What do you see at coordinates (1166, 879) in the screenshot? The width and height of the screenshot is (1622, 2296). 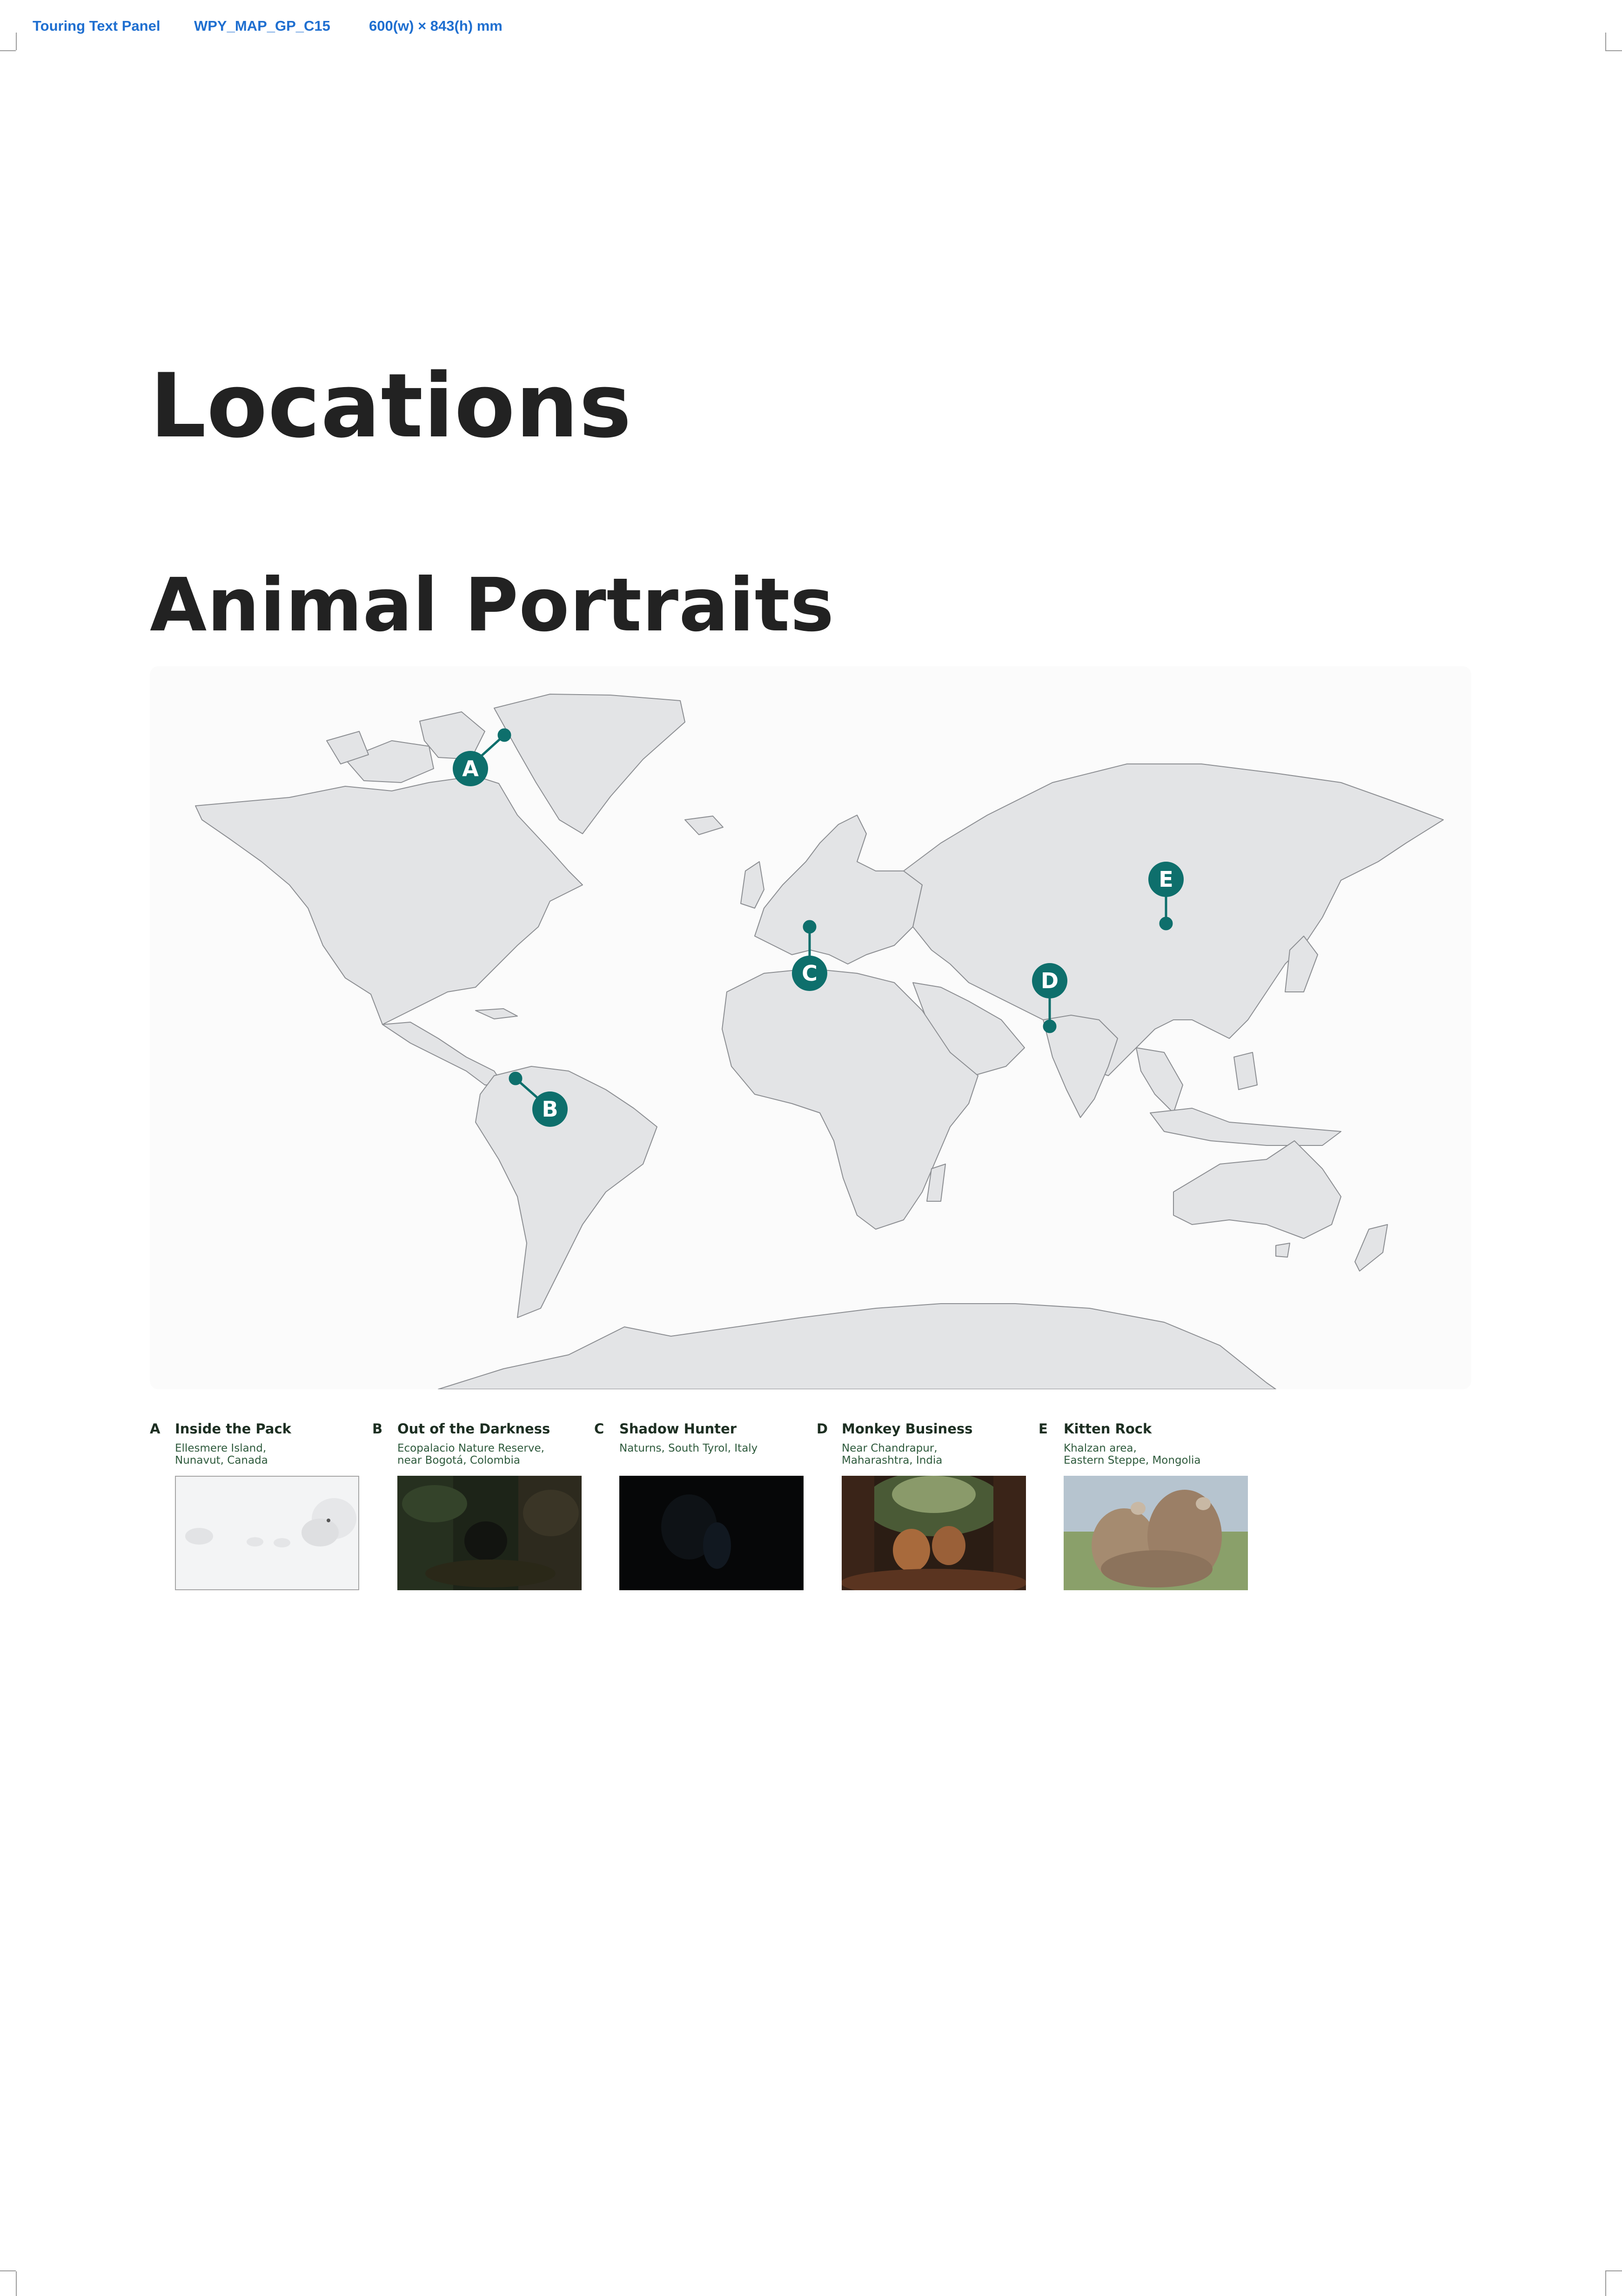 I see `marker-e-letter: E` at bounding box center [1166, 879].